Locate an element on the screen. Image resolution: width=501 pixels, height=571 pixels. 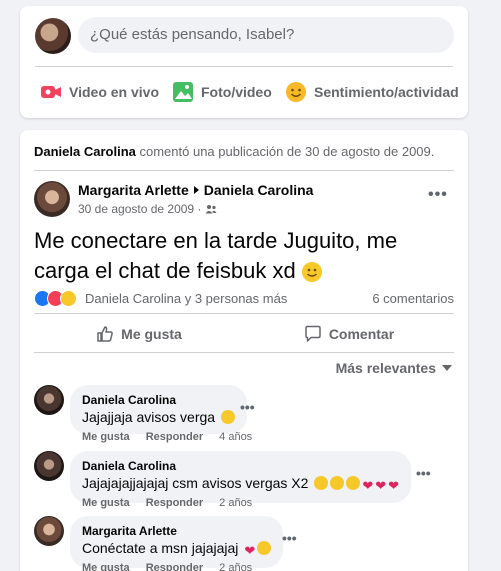
comment-text-line: Conéctate a msn jajajajaj ❤ is located at coordinates (177, 549).